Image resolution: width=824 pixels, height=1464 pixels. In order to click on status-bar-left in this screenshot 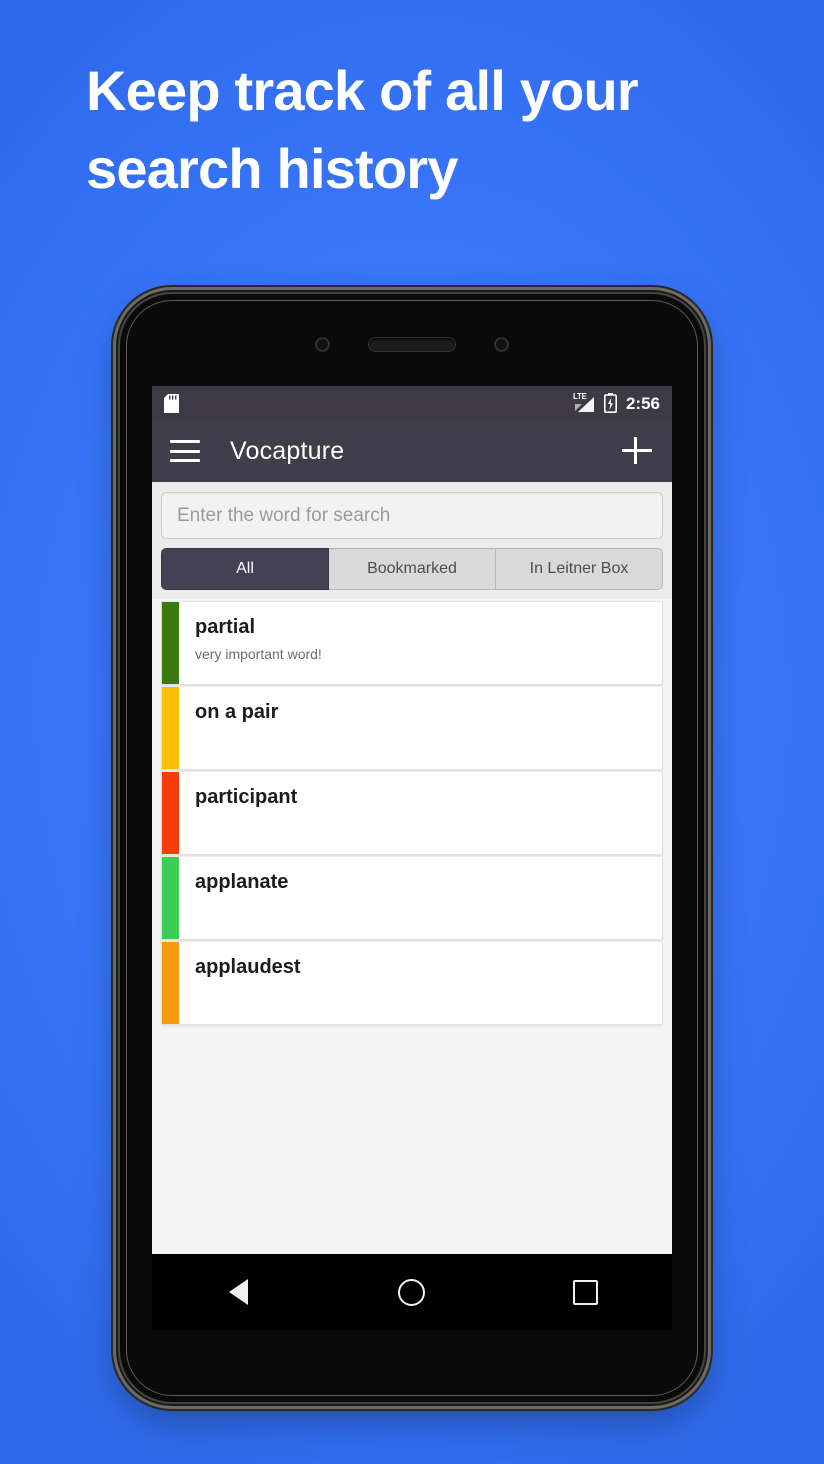, I will do `click(171, 403)`.